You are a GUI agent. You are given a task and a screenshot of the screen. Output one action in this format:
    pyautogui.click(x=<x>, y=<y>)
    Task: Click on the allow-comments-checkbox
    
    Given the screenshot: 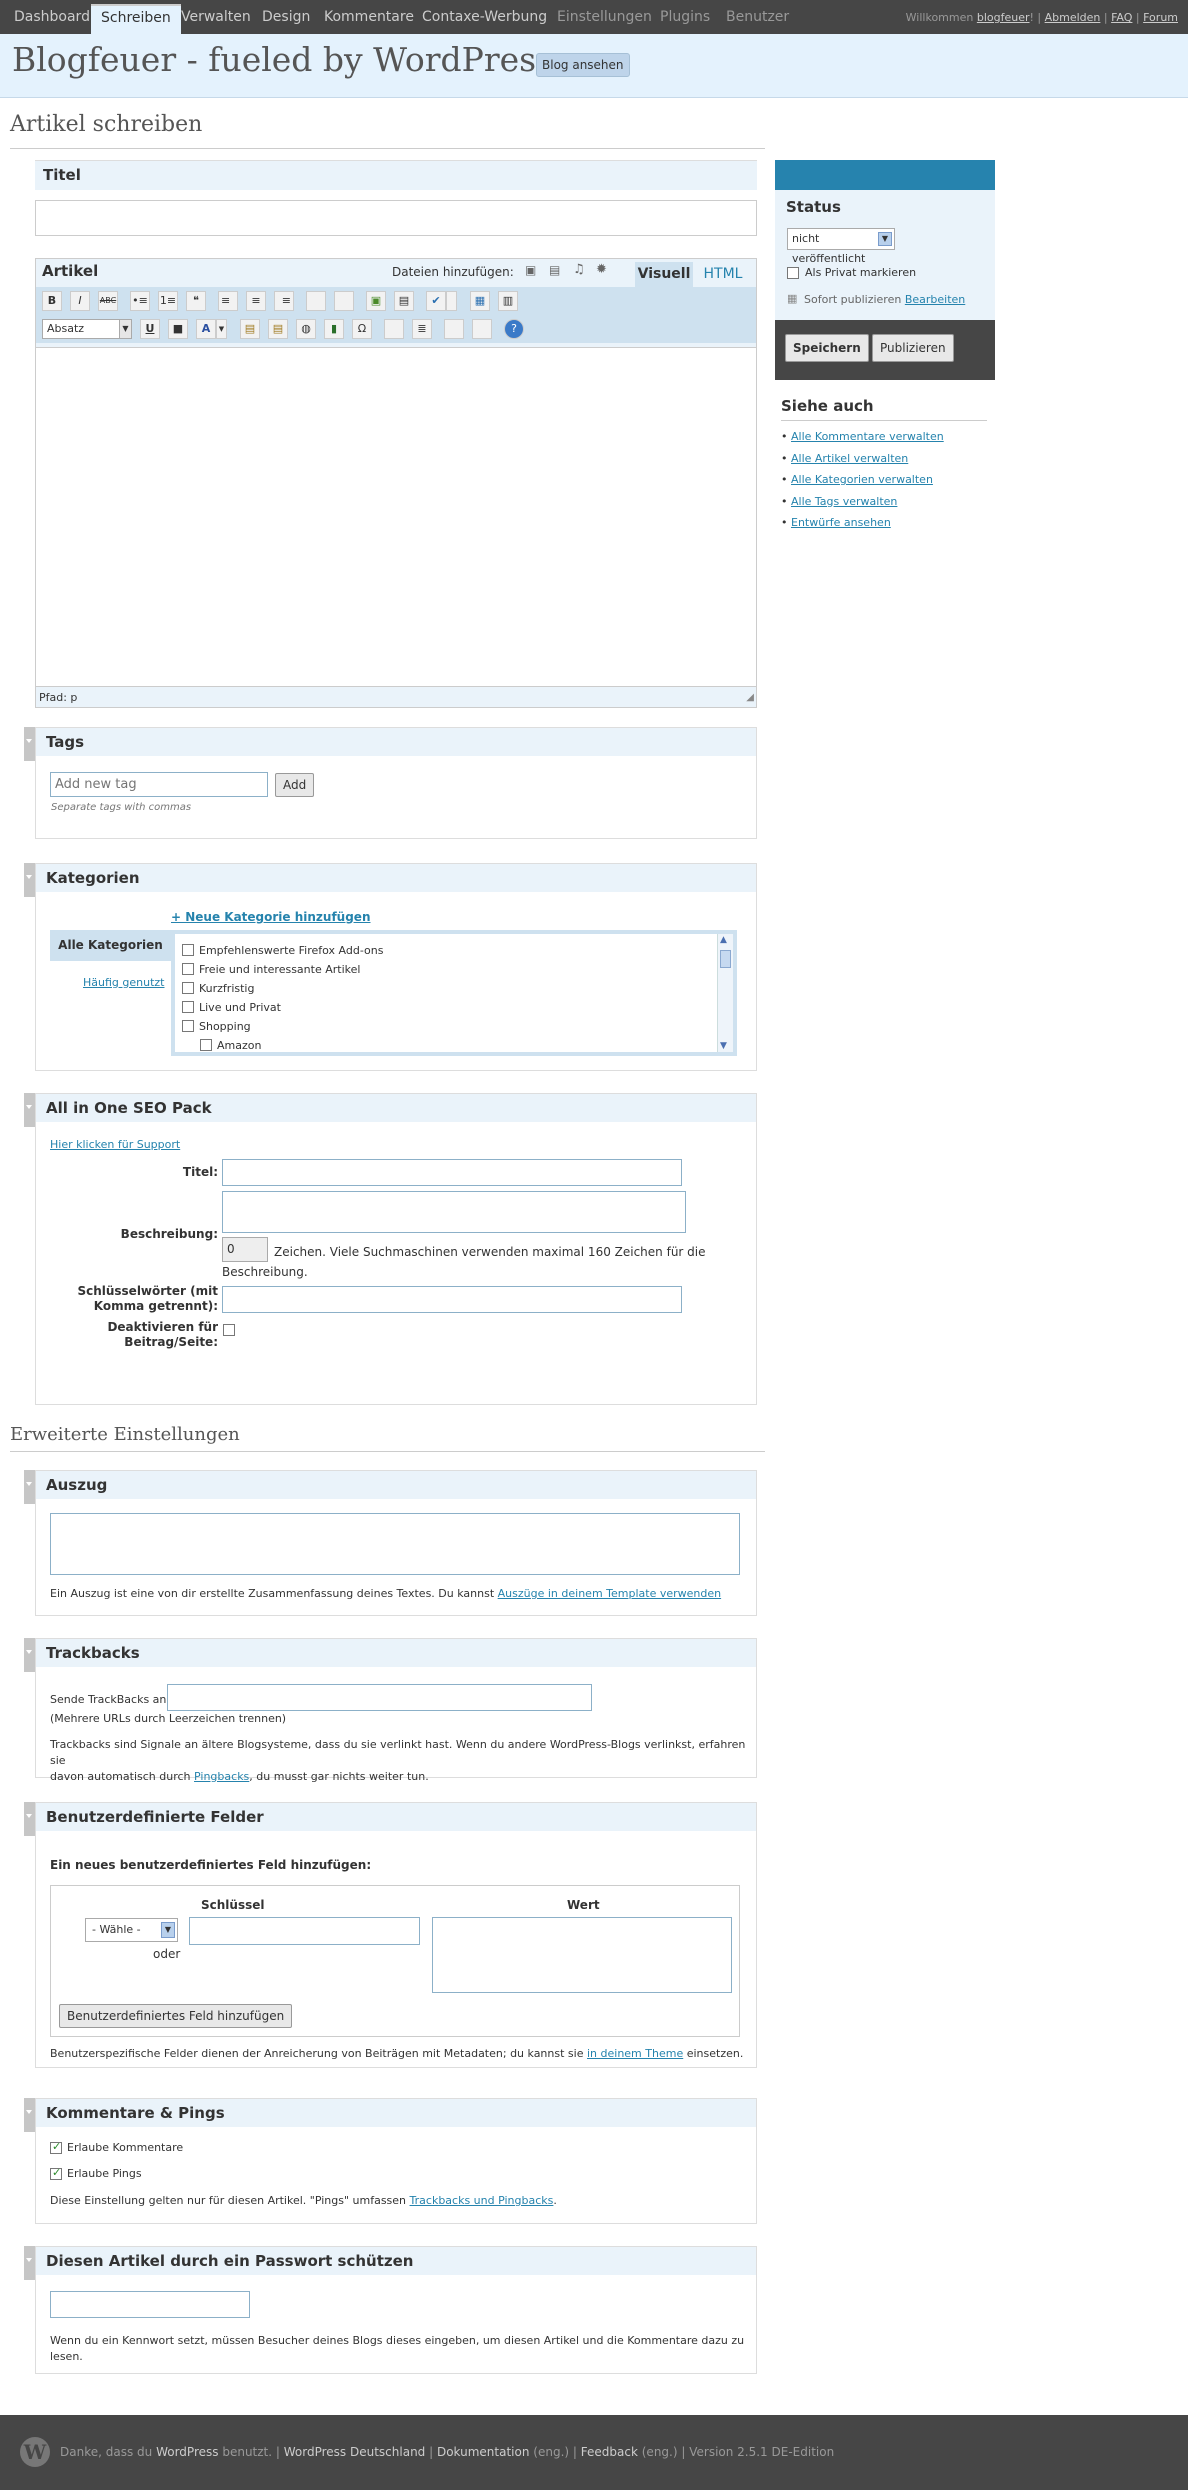 What is the action you would take?
    pyautogui.click(x=56, y=2147)
    